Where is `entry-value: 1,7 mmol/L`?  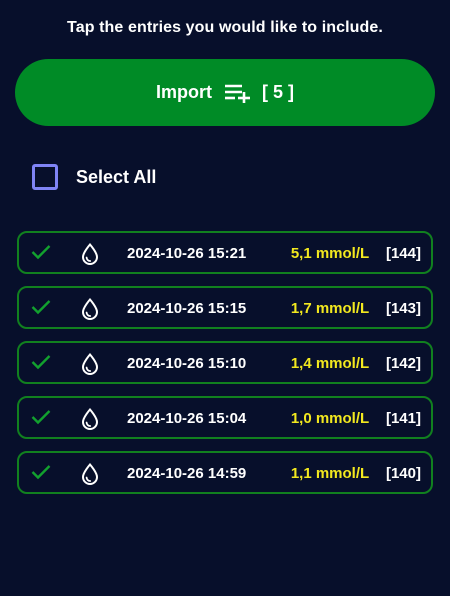
entry-value: 1,7 mmol/L is located at coordinates (330, 308).